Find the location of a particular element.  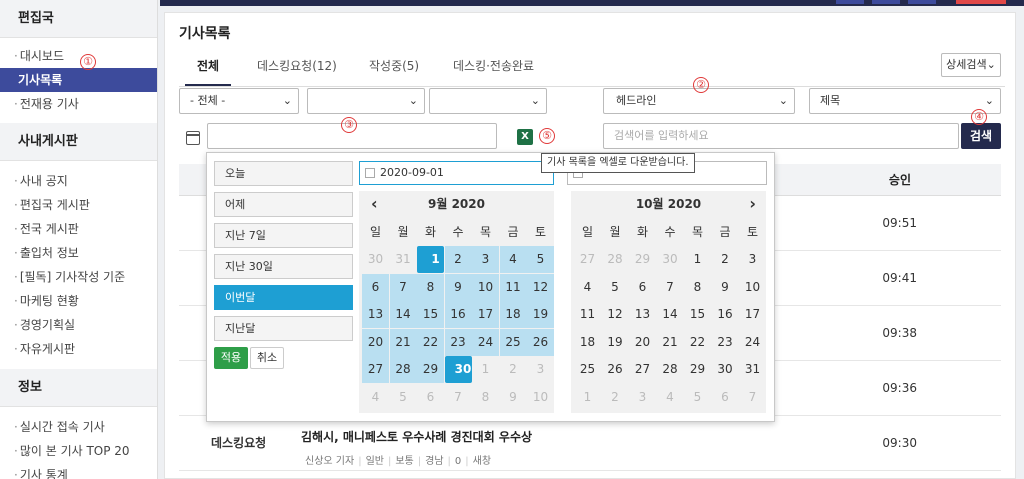

calendar-day: 11 is located at coordinates (513, 287).